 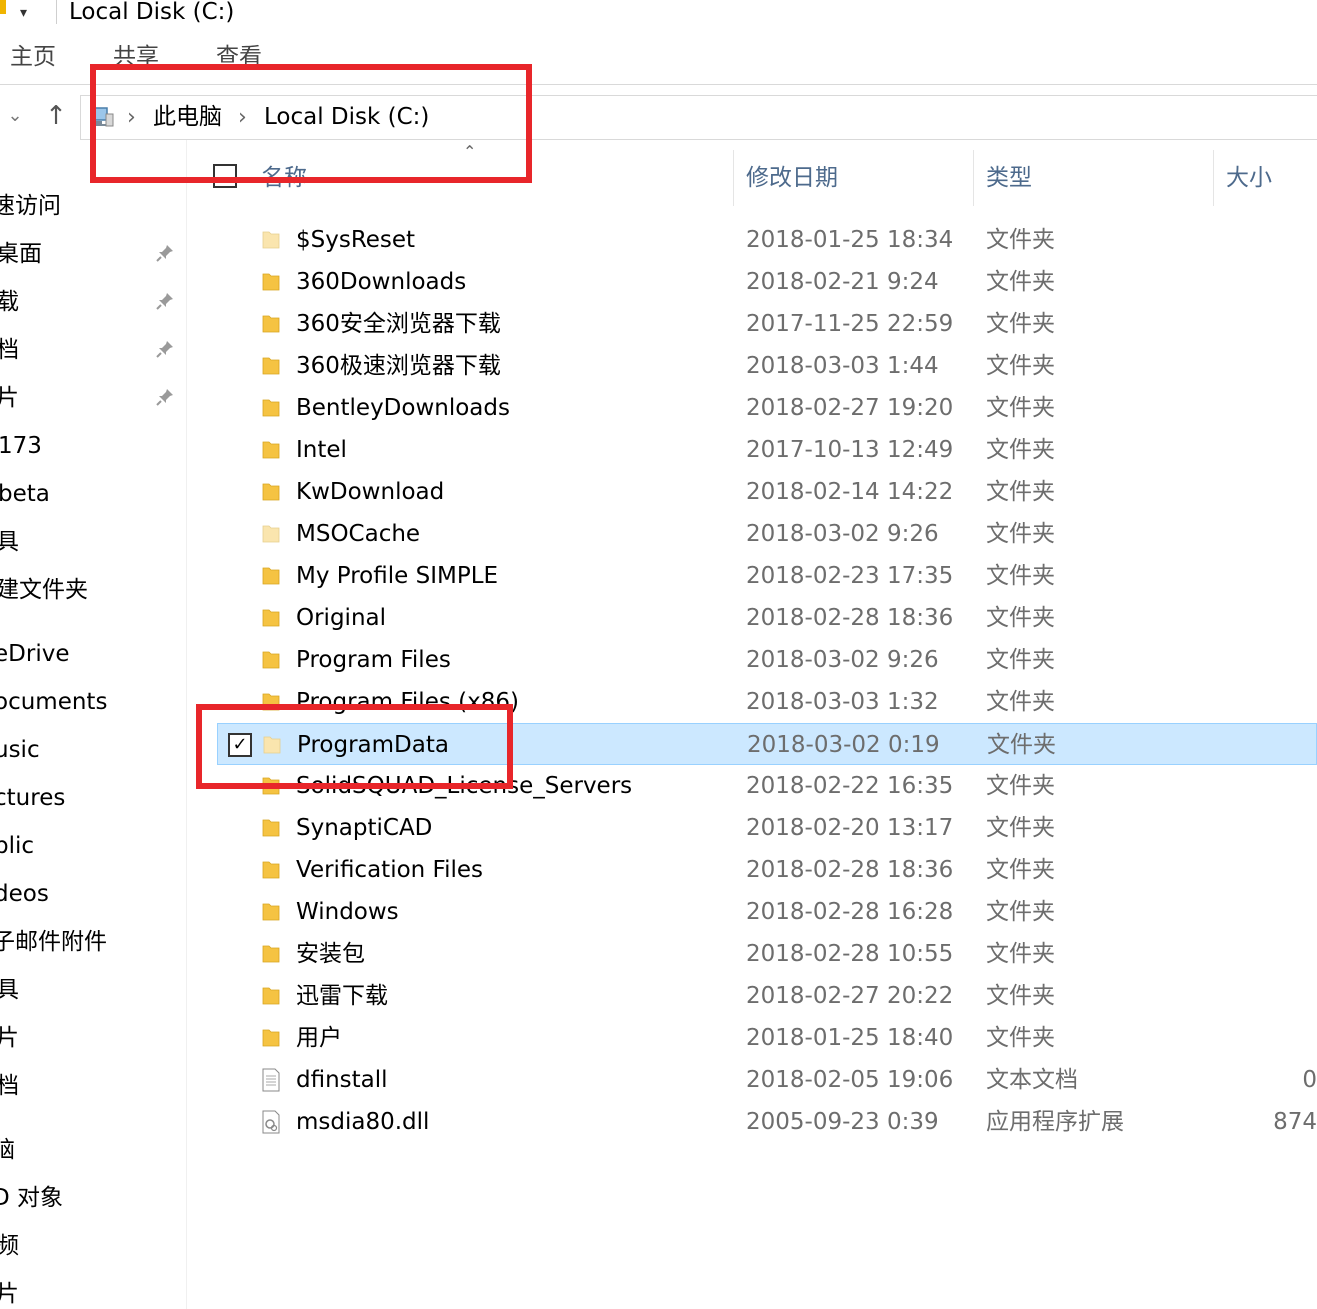 What do you see at coordinates (93, 798) in the screenshot?
I see `sidebar-item: ctures` at bounding box center [93, 798].